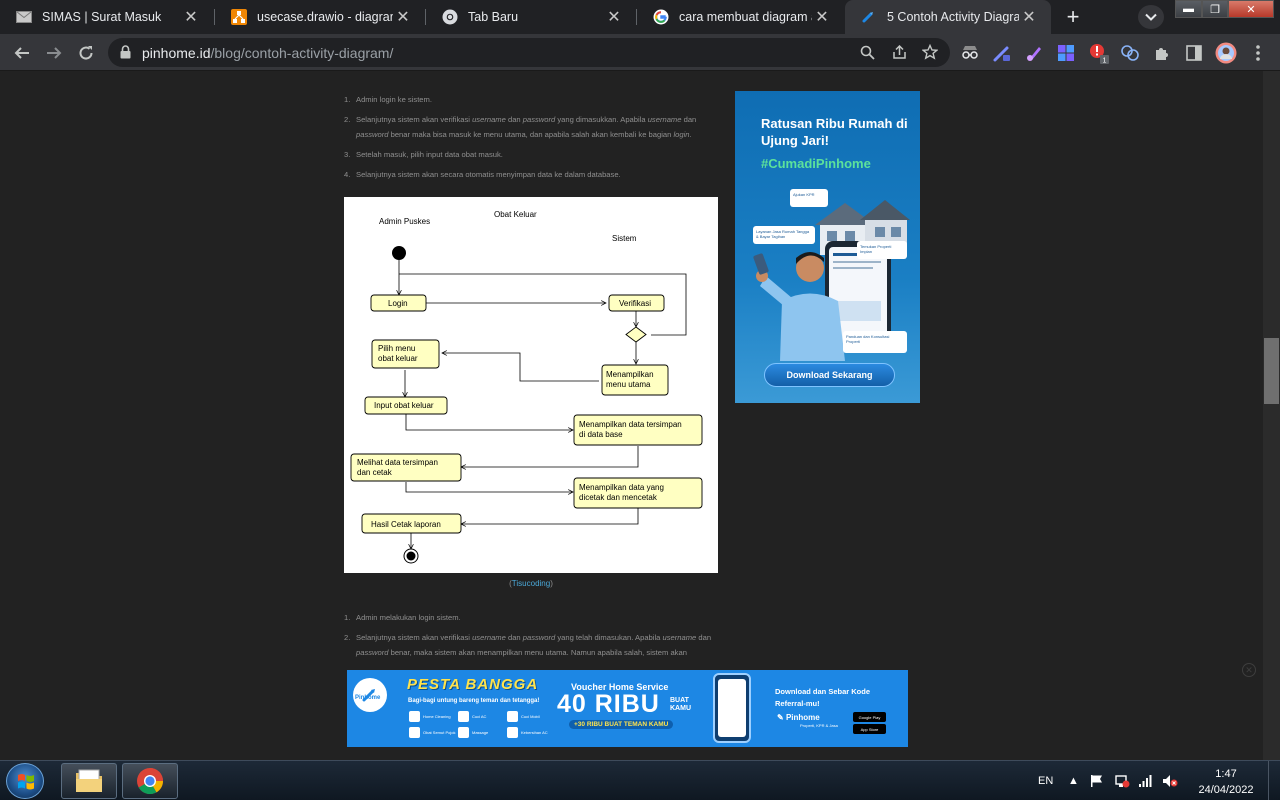  I want to click on tab-title: usecase.drawio - diagrams.n, so click(325, 17).